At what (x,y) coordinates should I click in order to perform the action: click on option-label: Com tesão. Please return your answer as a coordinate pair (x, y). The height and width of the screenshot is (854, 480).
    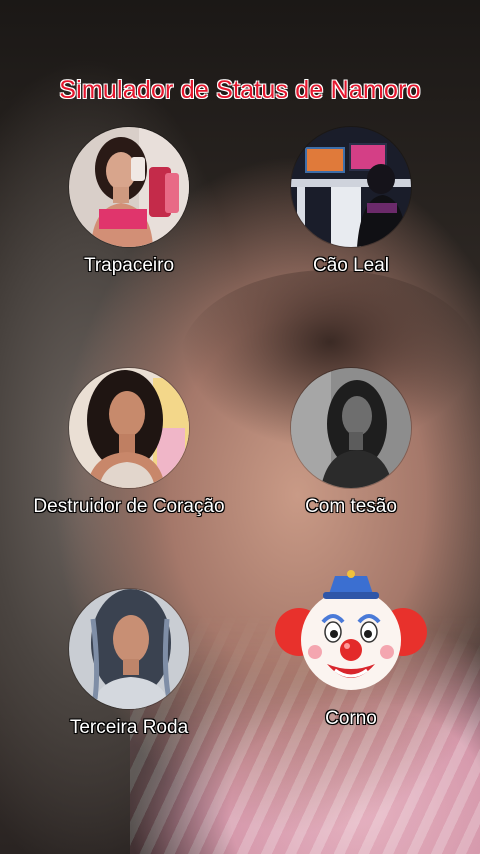
    Looking at the image, I should click on (351, 506).